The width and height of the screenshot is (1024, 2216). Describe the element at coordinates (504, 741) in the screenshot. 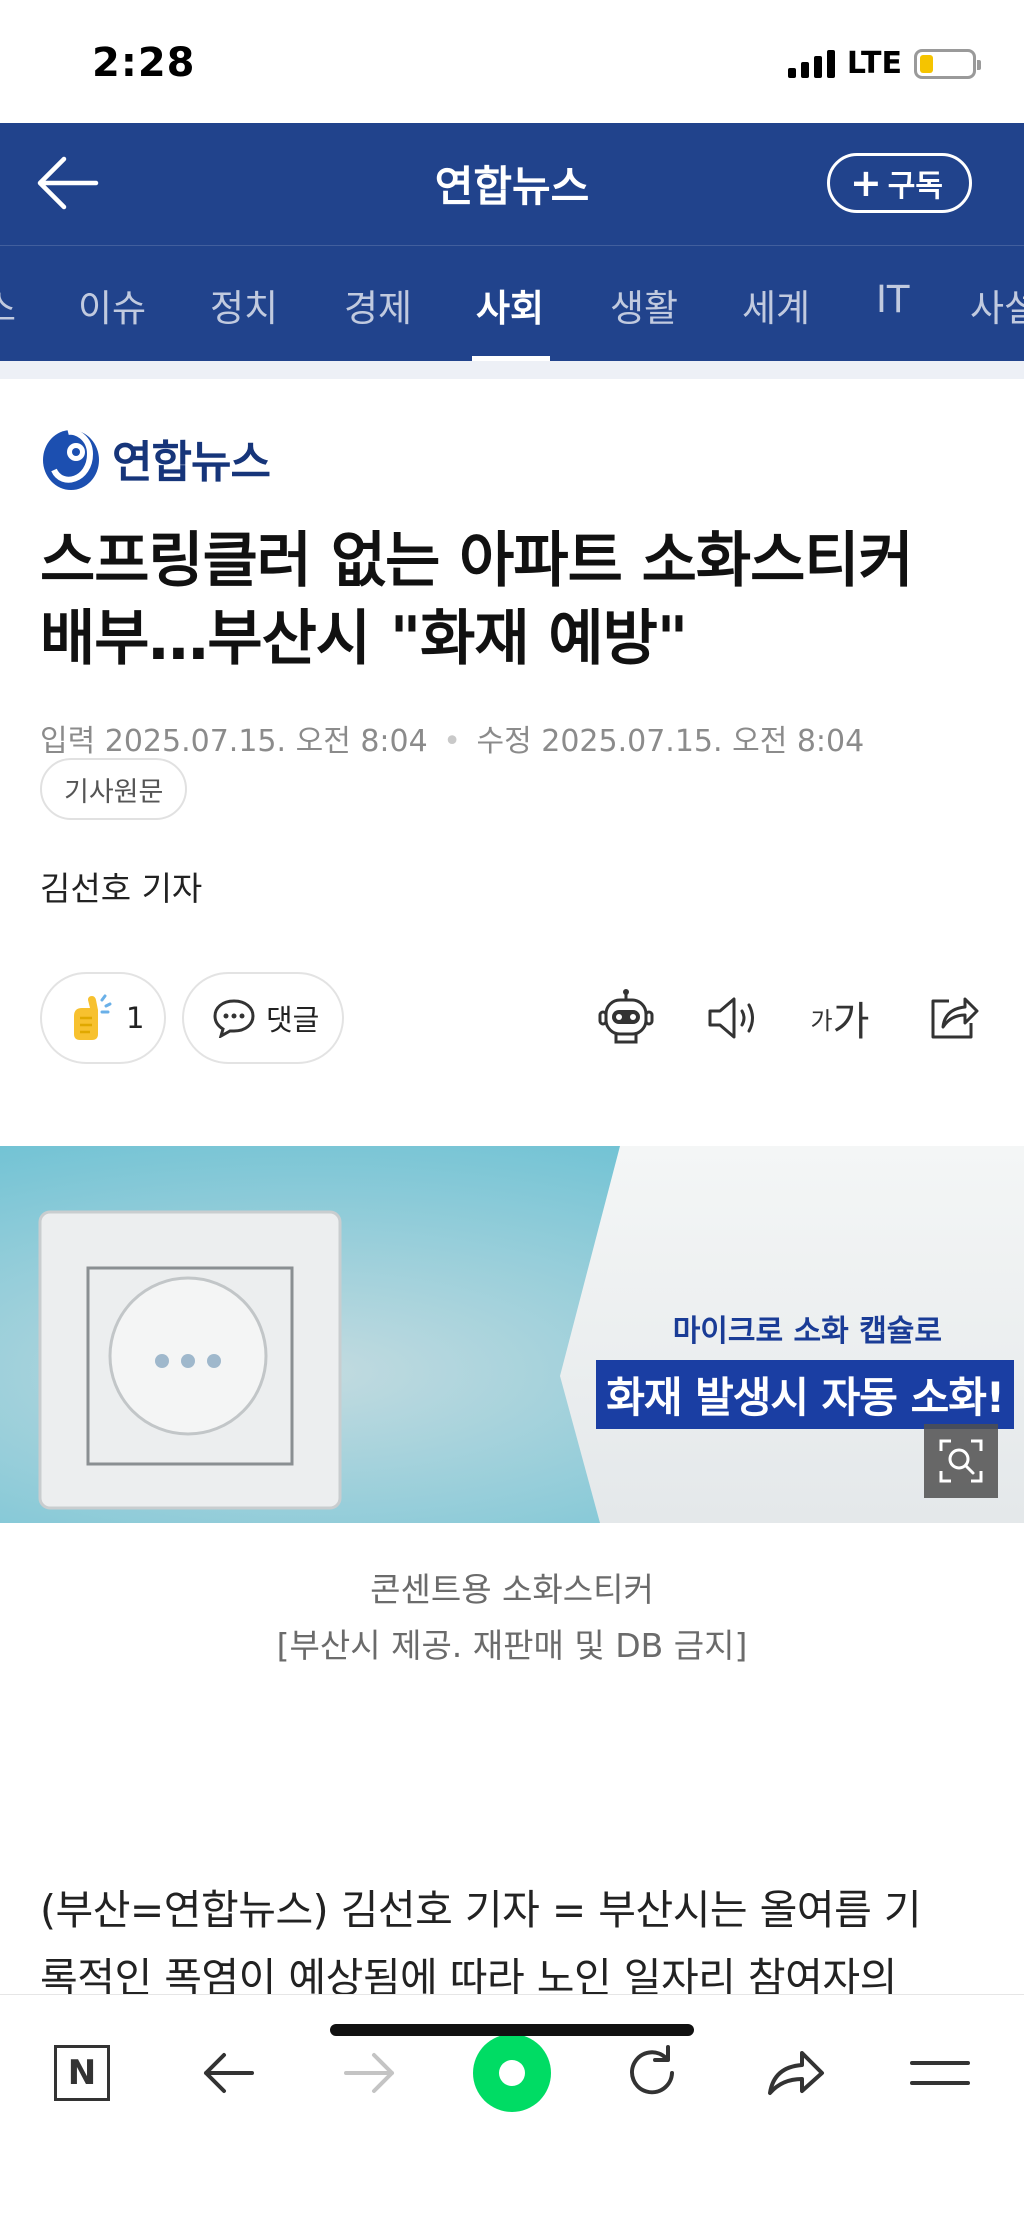

I see `modified-label: 수정` at that location.